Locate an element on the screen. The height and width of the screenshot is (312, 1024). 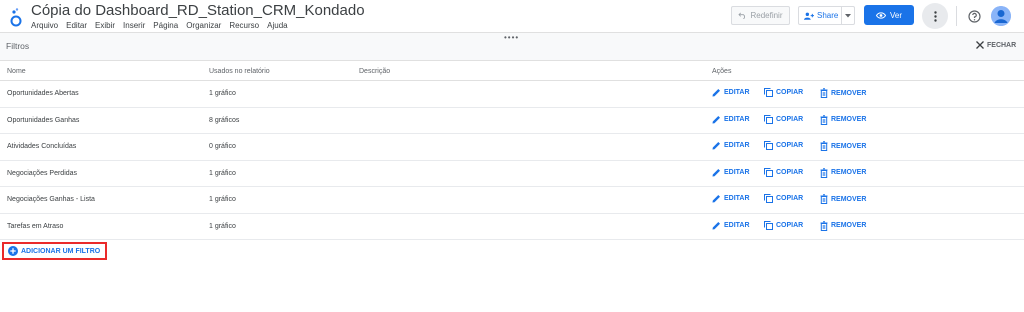
share-main: Share is located at coordinates (821, 15).